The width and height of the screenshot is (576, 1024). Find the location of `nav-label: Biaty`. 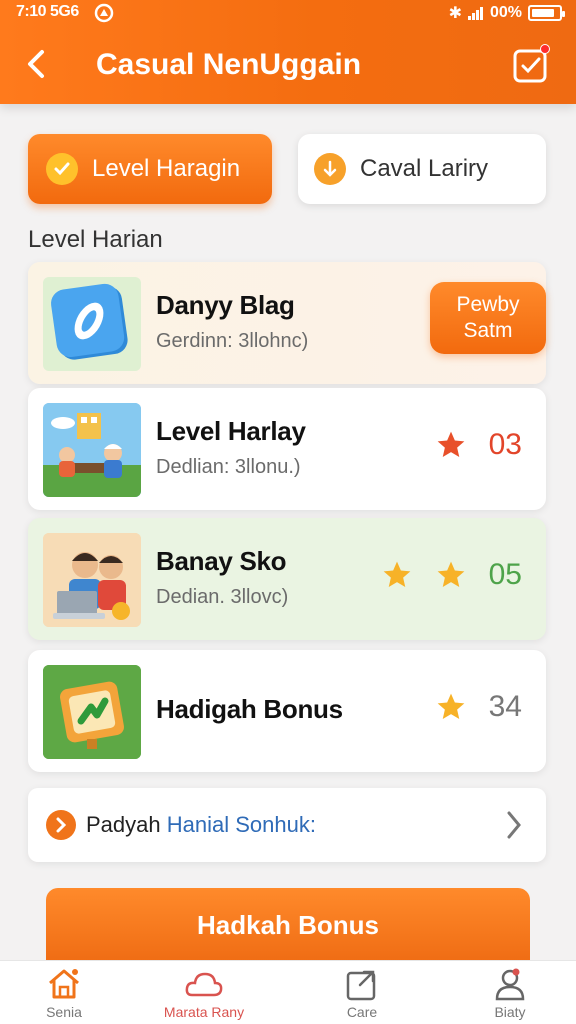

nav-label: Biaty is located at coordinates (510, 1012).